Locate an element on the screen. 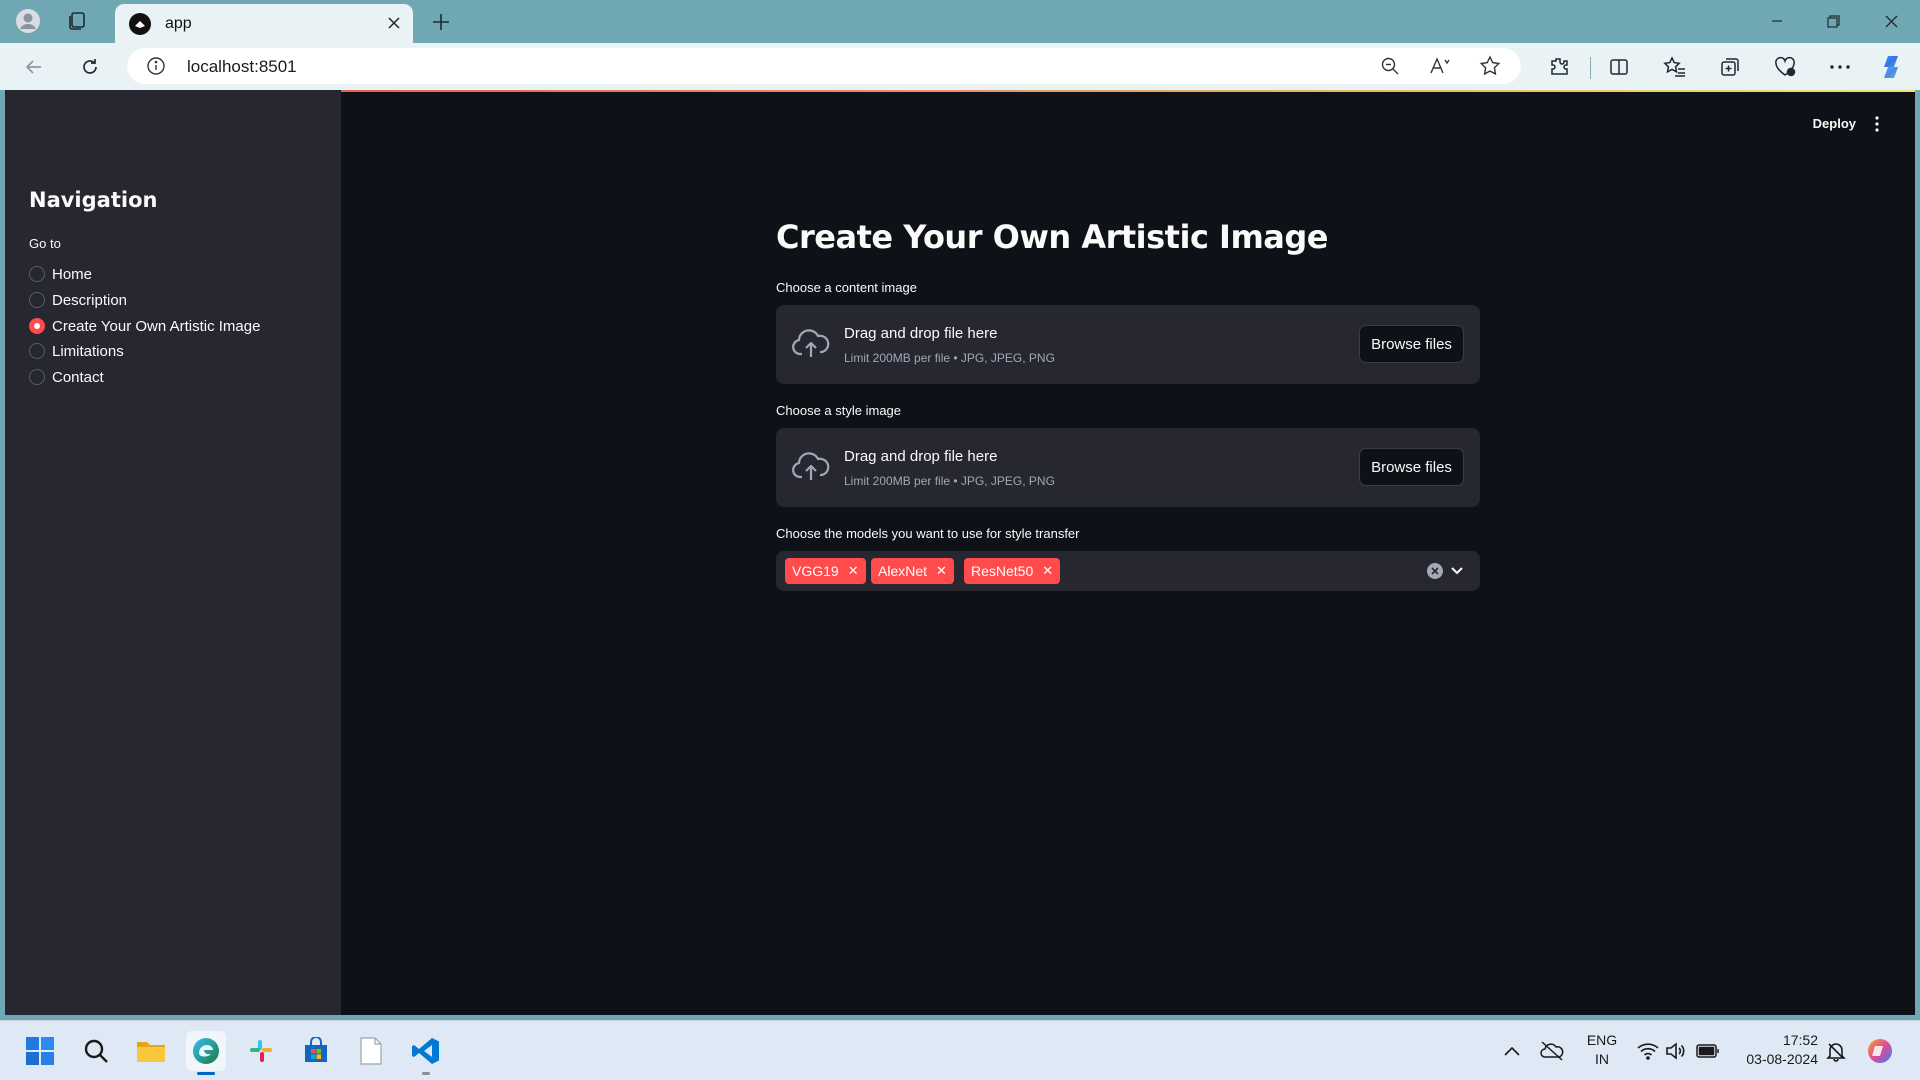 The height and width of the screenshot is (1080, 1920). radio-label: Contact is located at coordinates (78, 377).